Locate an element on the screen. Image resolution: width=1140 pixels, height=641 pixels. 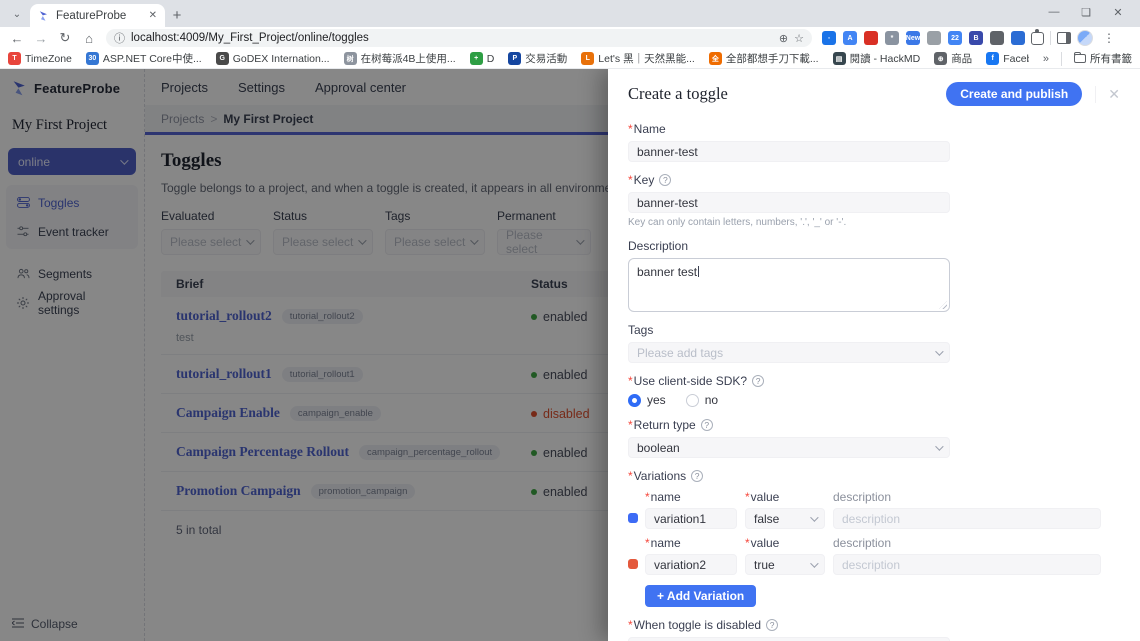
extension-icon: 22 is located at coordinates (955, 38).